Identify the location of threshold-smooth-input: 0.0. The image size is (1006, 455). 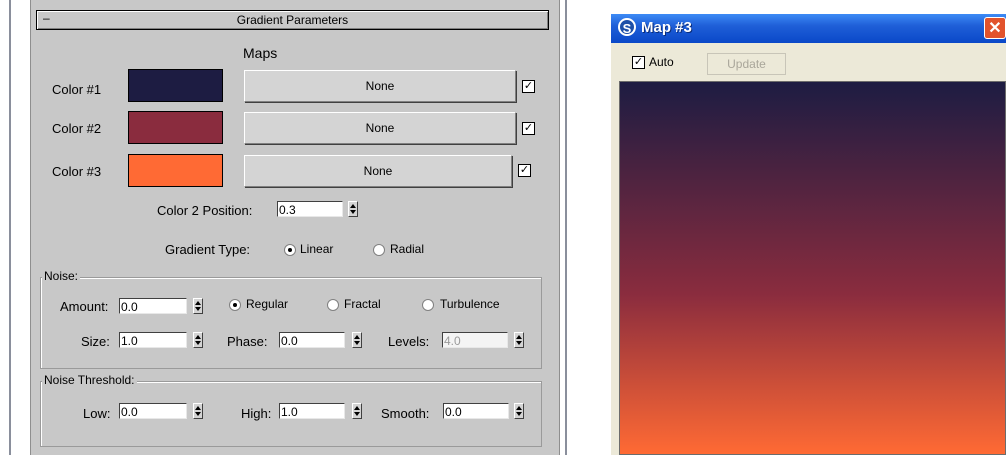
(476, 411).